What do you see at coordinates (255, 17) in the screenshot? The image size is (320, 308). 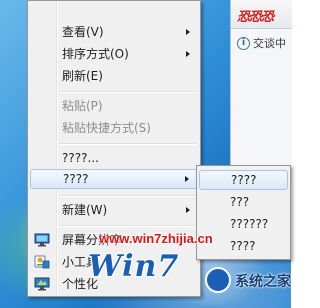 I see `window-logo: 恐恐恐` at bounding box center [255, 17].